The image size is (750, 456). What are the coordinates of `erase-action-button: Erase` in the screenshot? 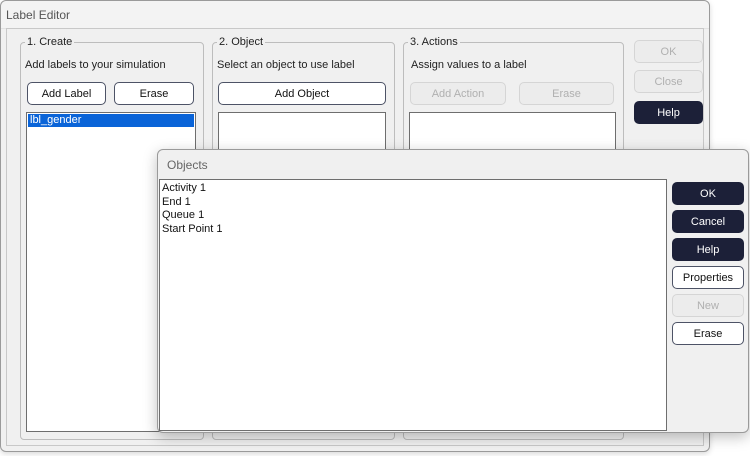 It's located at (566, 93).